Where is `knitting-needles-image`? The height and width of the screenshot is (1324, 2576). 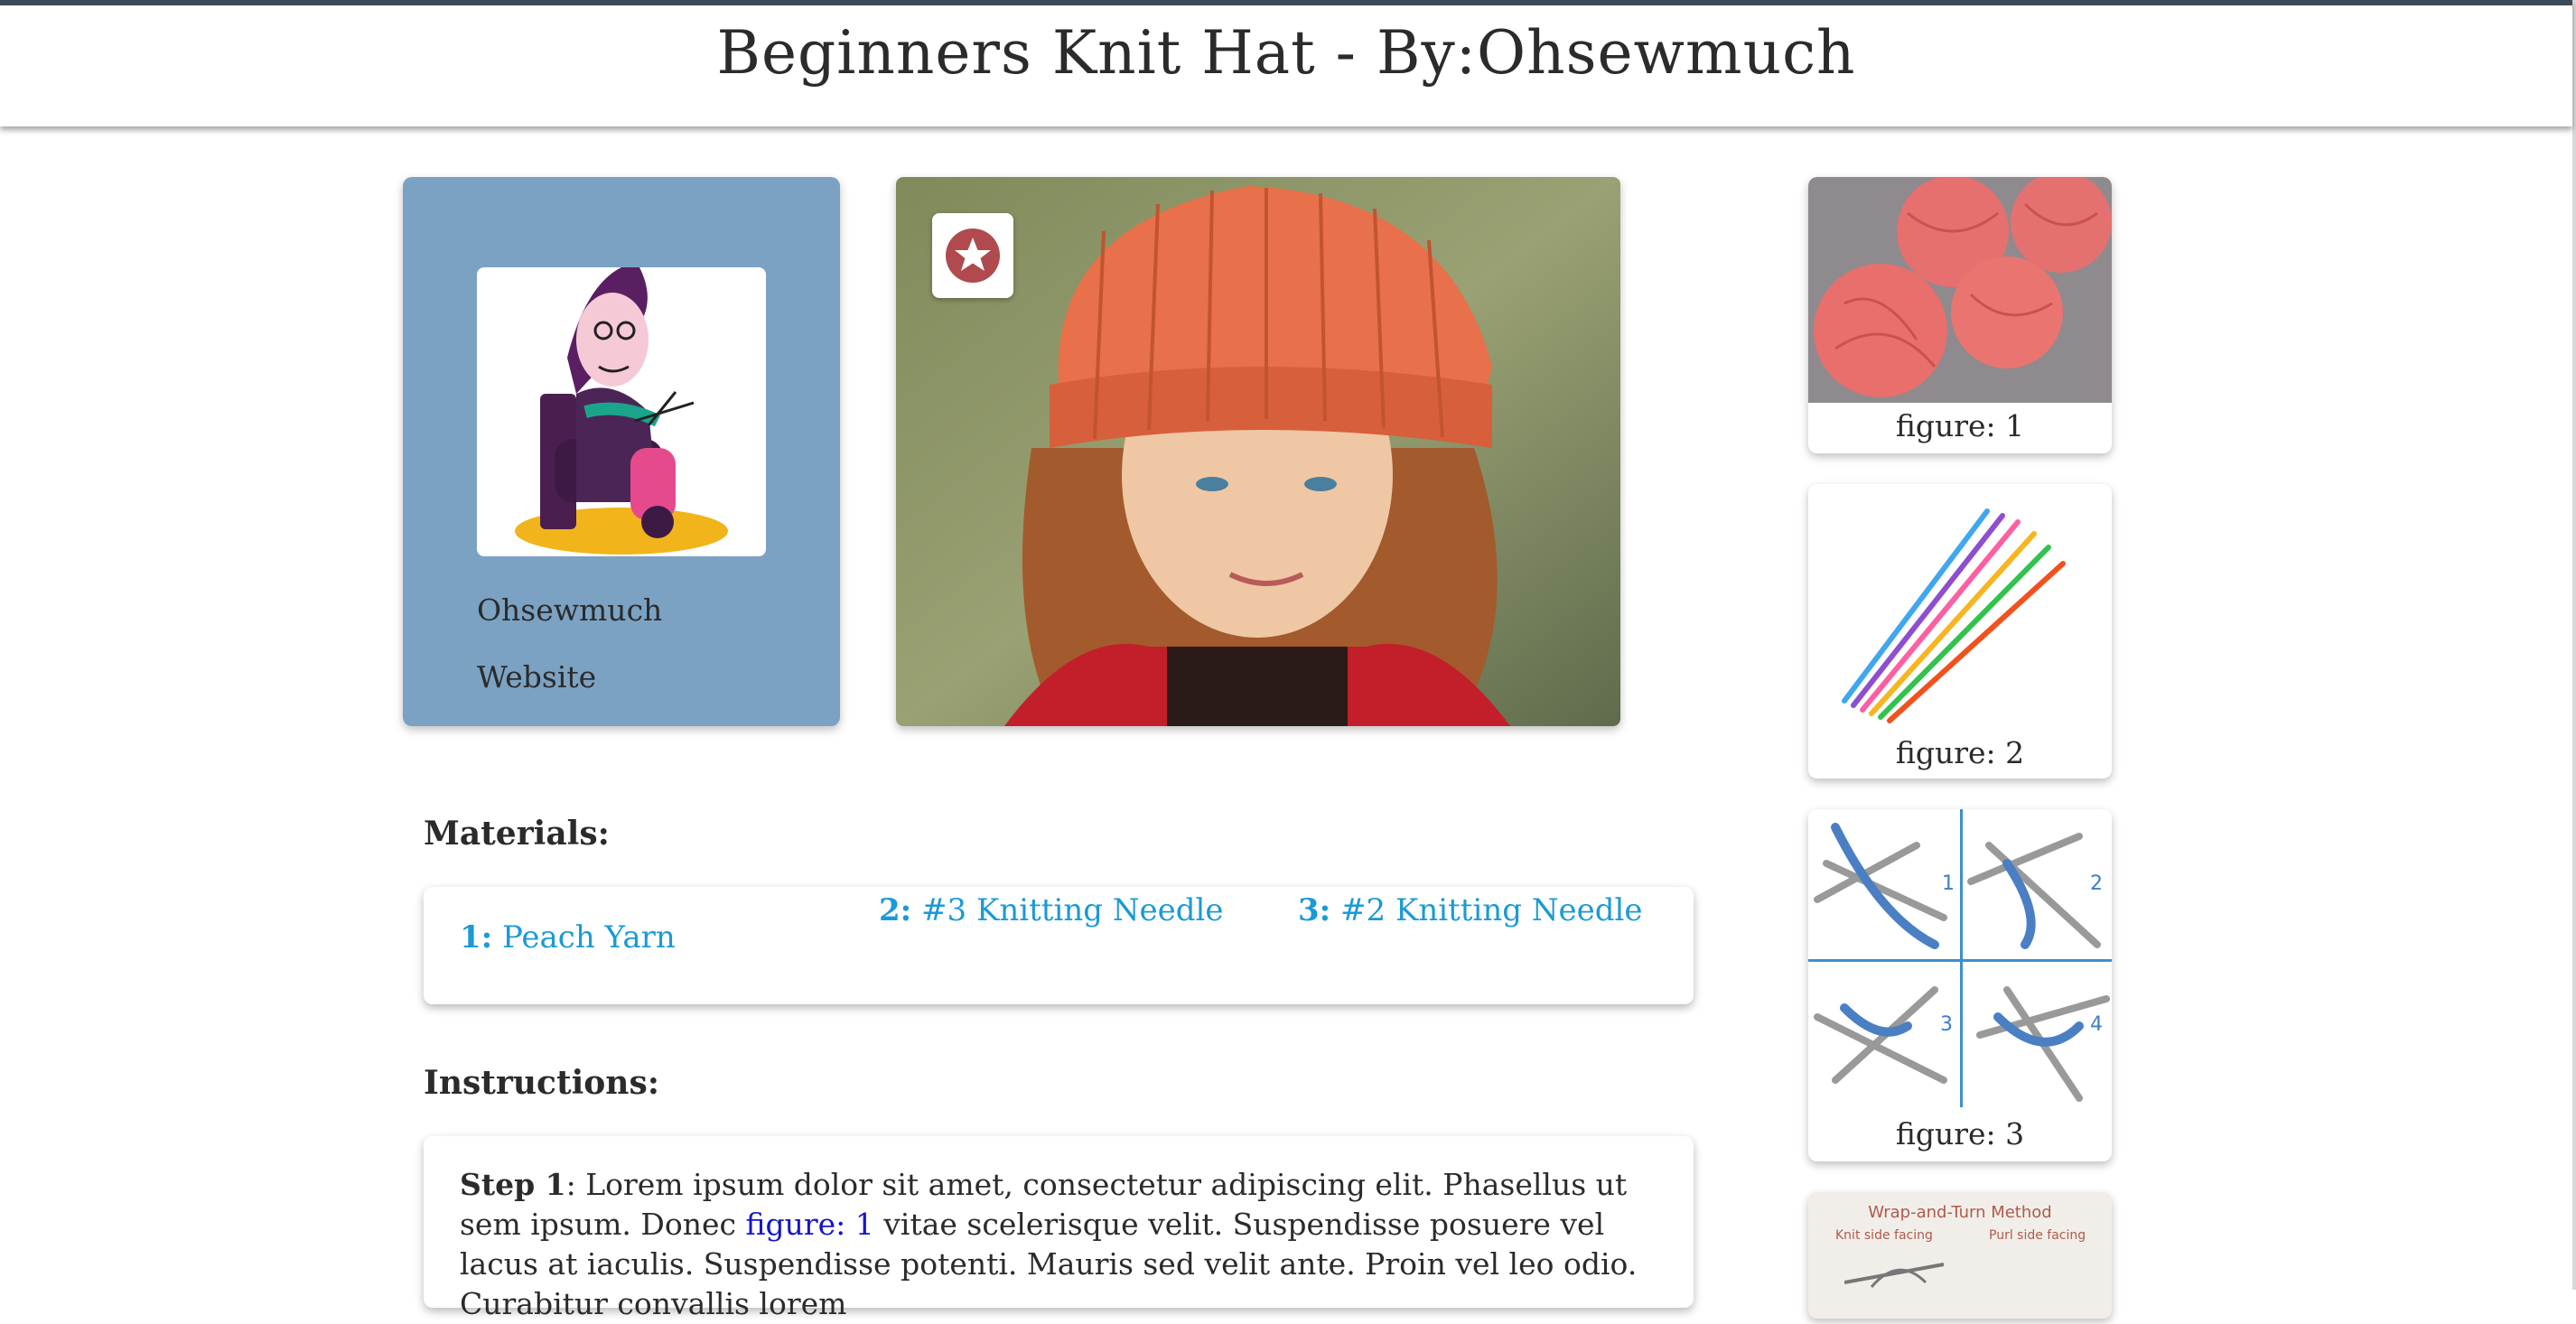 knitting-needles-image is located at coordinates (1960, 606).